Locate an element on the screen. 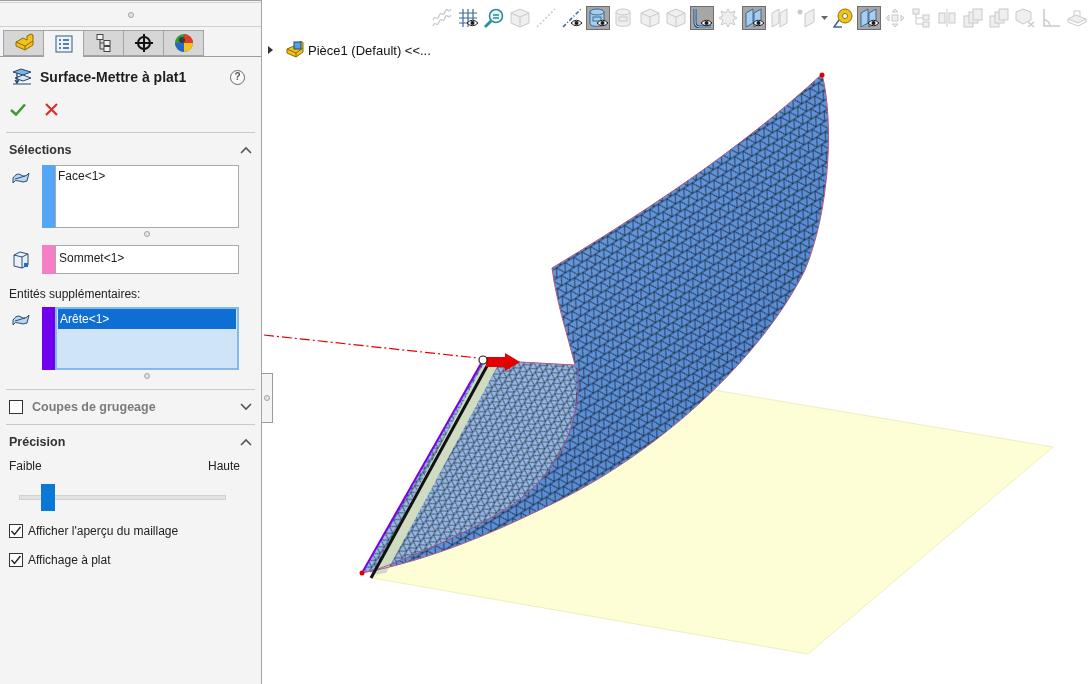 The height and width of the screenshot is (684, 1092). dashed-line-icon is located at coordinates (546, 18).